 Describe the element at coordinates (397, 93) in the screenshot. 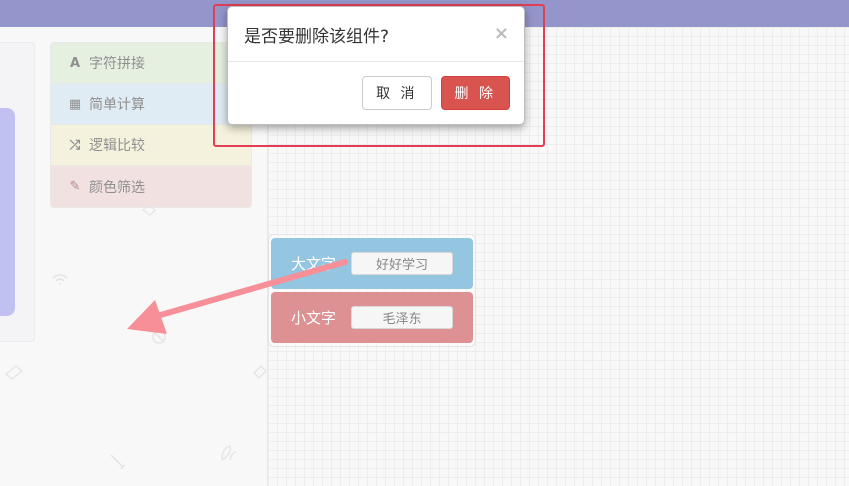

I see `cancel-button: 取 消` at that location.